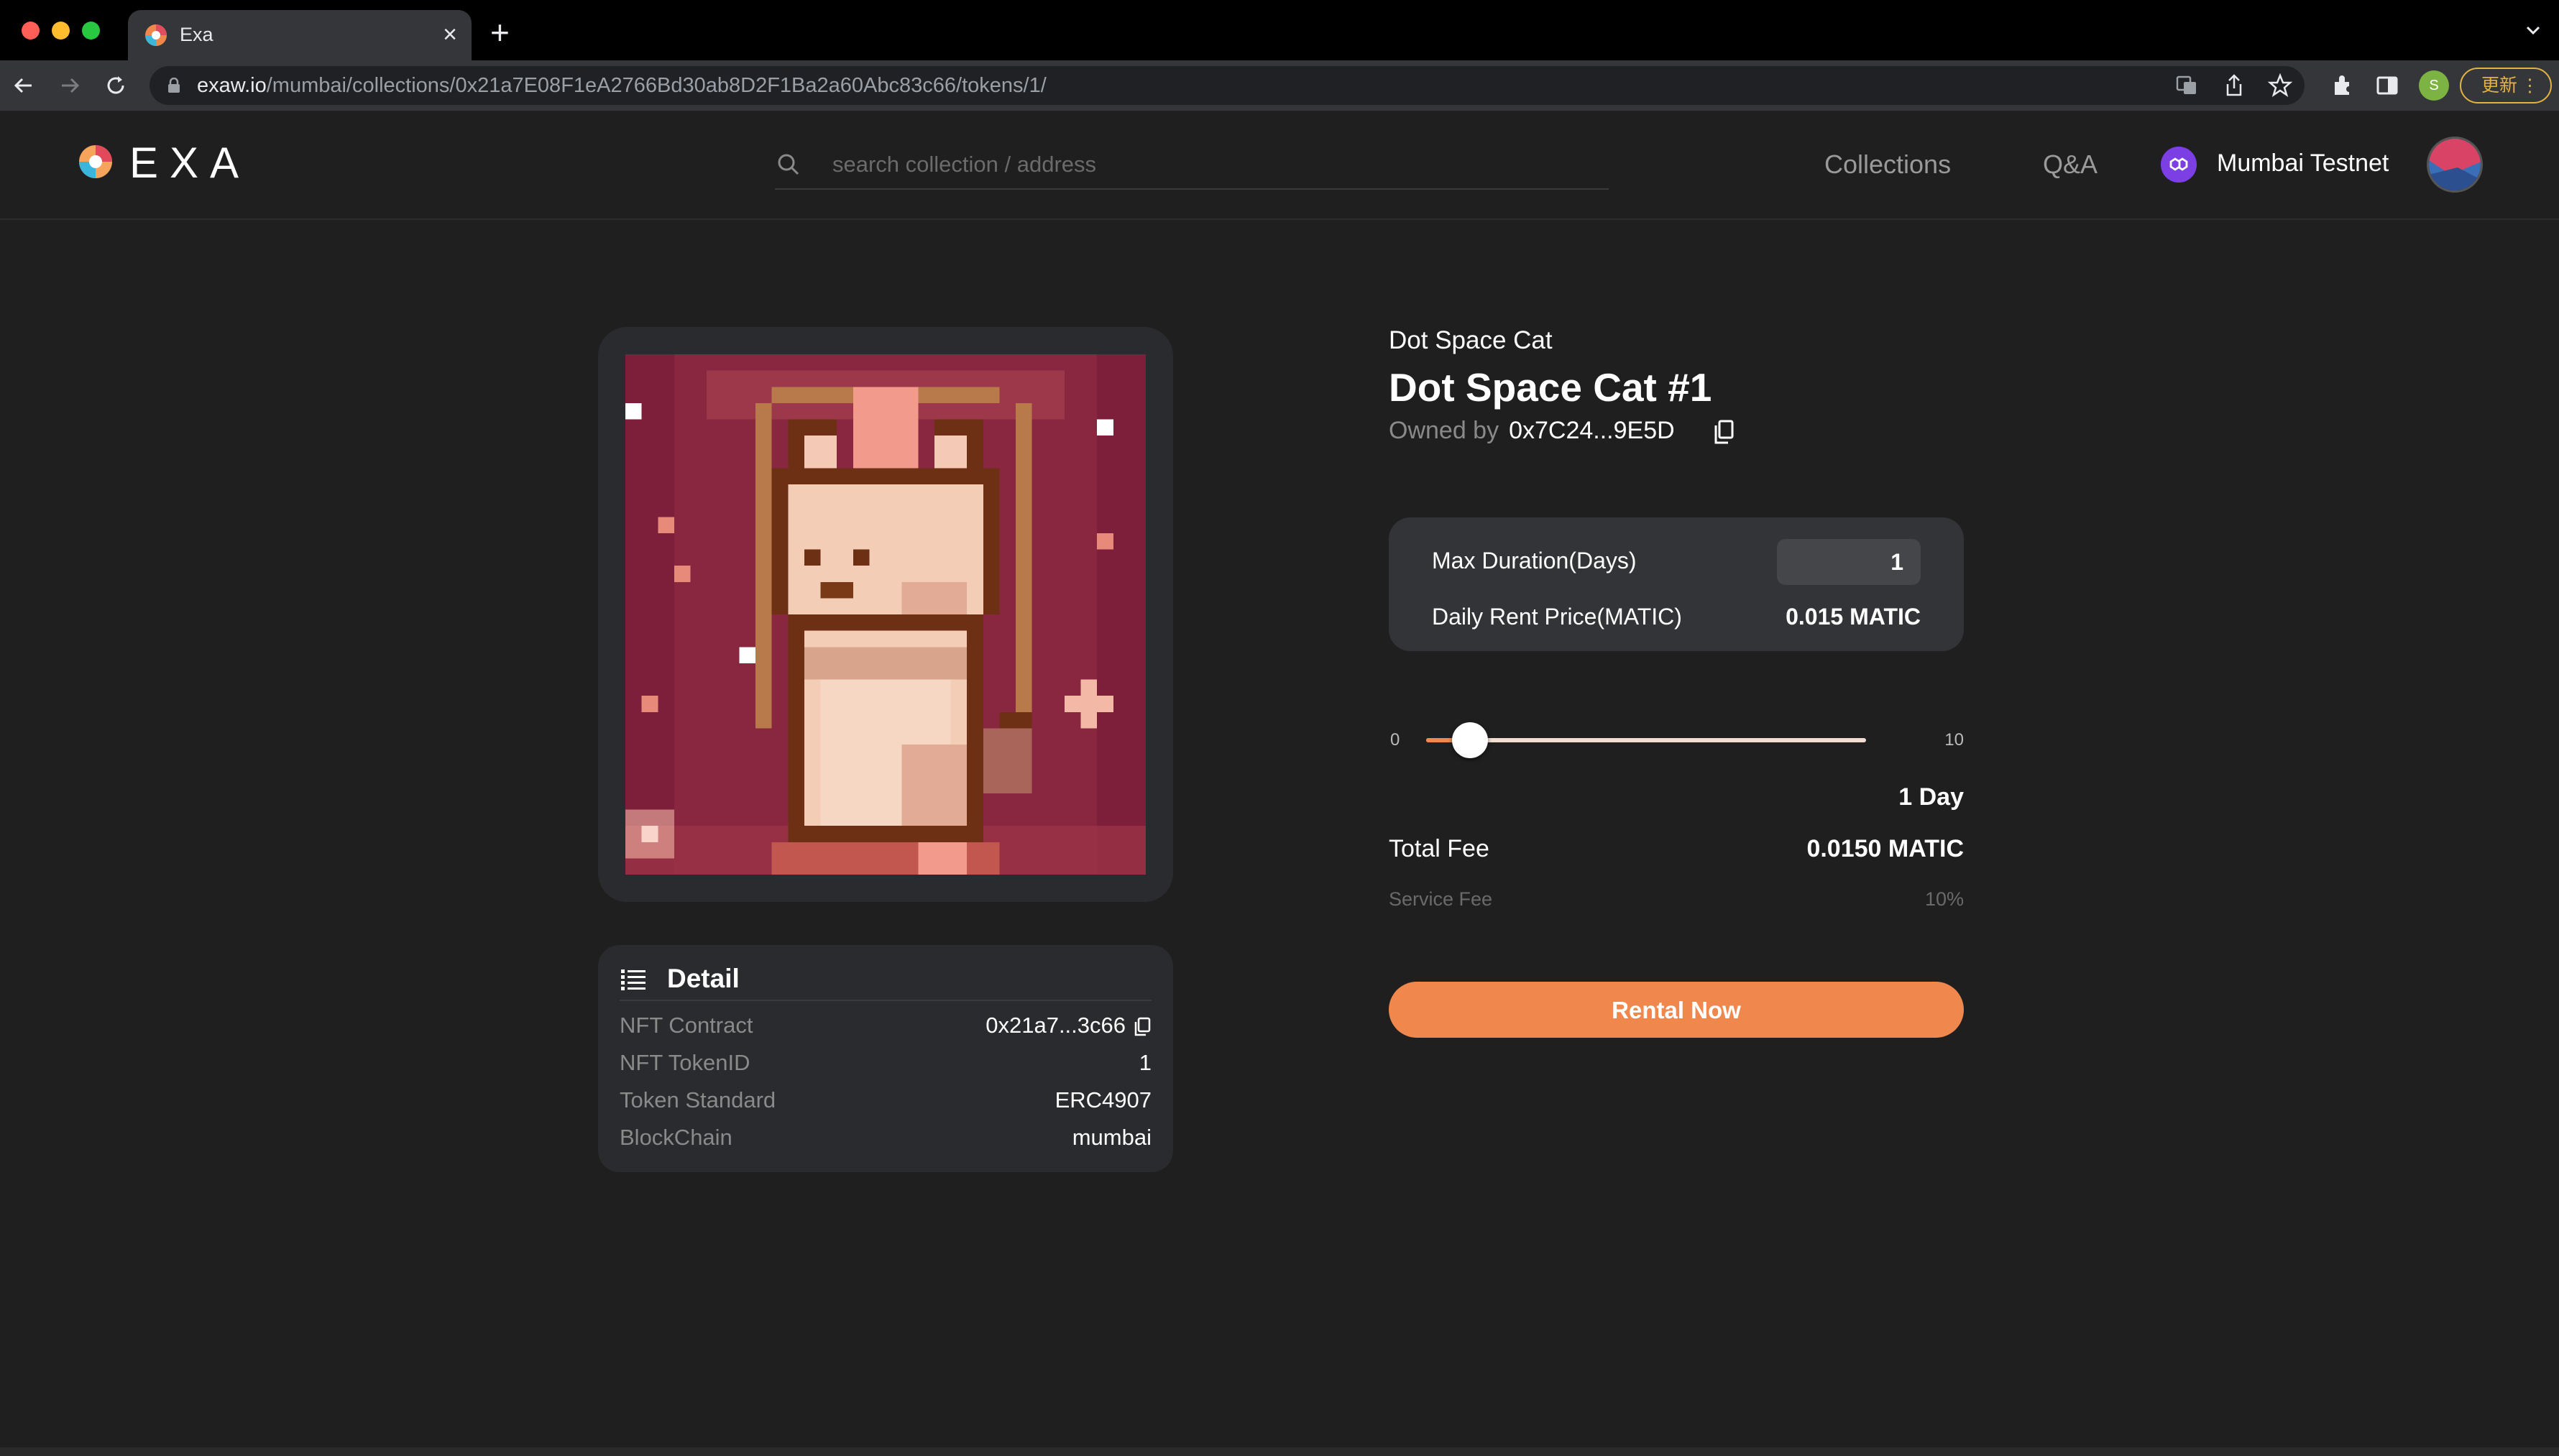 Image resolution: width=2559 pixels, height=1456 pixels. I want to click on max-duration-label: Max Duration(Days), so click(1534, 560).